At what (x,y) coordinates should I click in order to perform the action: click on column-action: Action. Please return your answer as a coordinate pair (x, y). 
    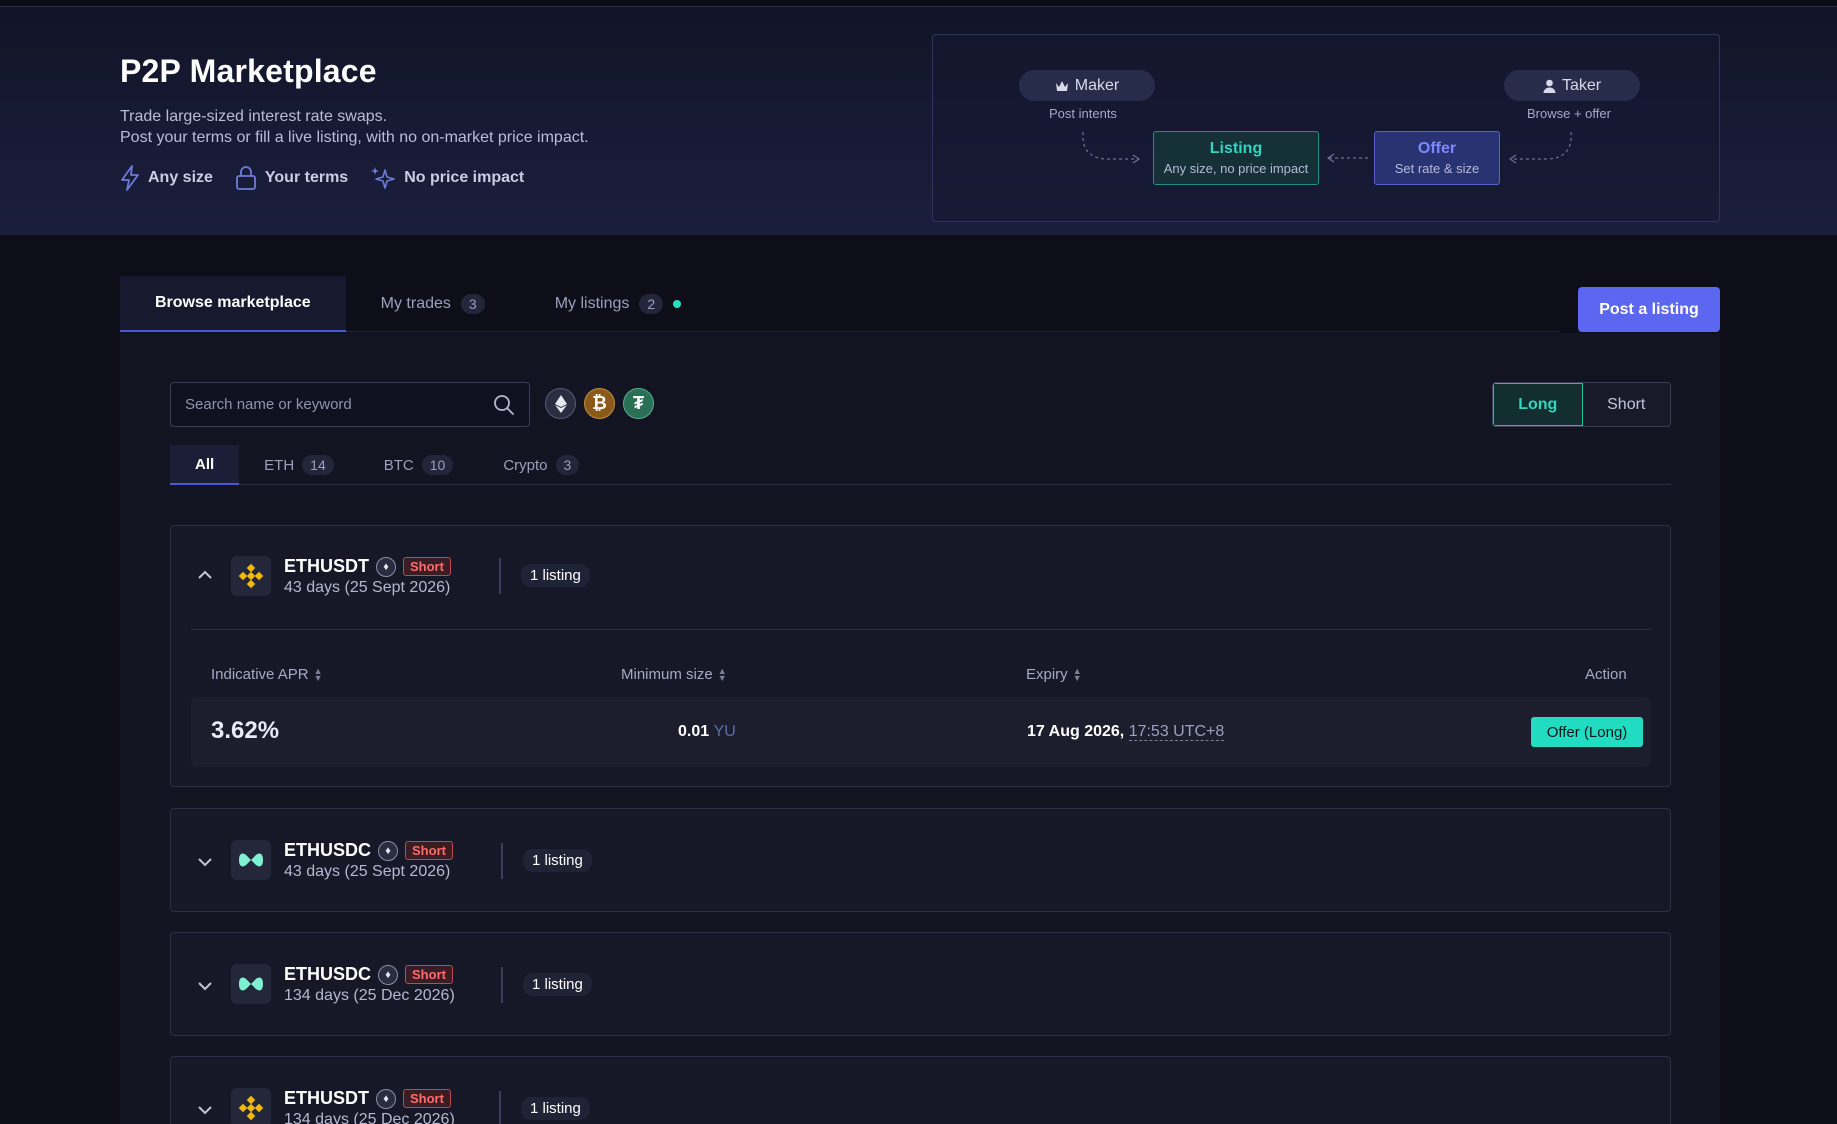
    Looking at the image, I should click on (1606, 674).